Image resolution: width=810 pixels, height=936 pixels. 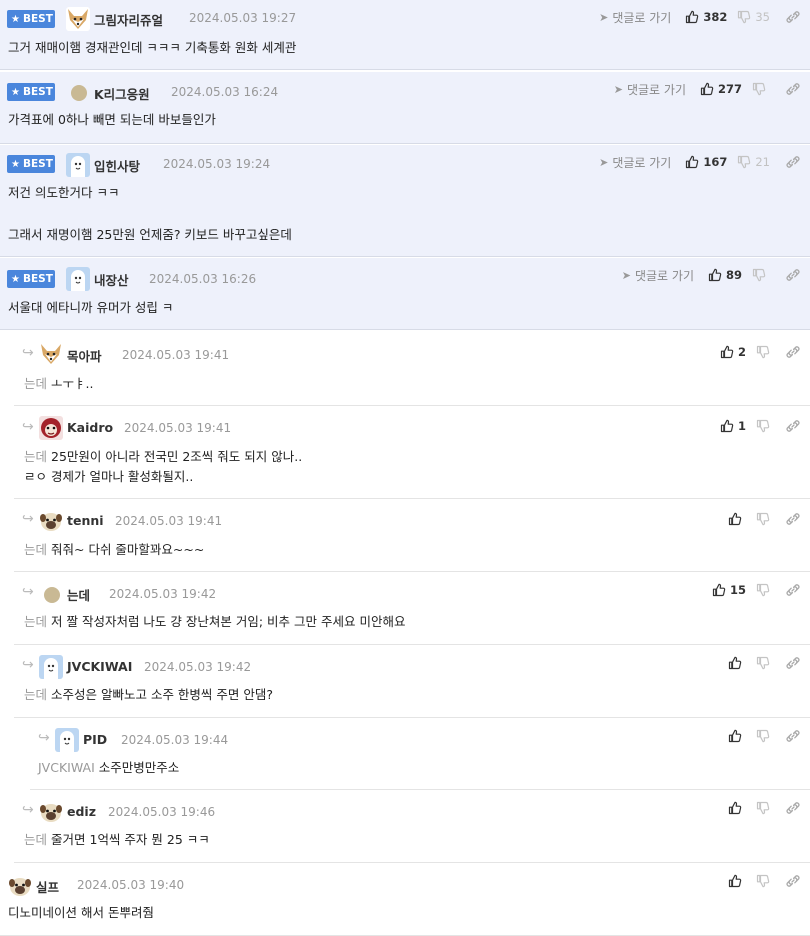 What do you see at coordinates (47, 886) in the screenshot?
I see `comment-author: 실프` at bounding box center [47, 886].